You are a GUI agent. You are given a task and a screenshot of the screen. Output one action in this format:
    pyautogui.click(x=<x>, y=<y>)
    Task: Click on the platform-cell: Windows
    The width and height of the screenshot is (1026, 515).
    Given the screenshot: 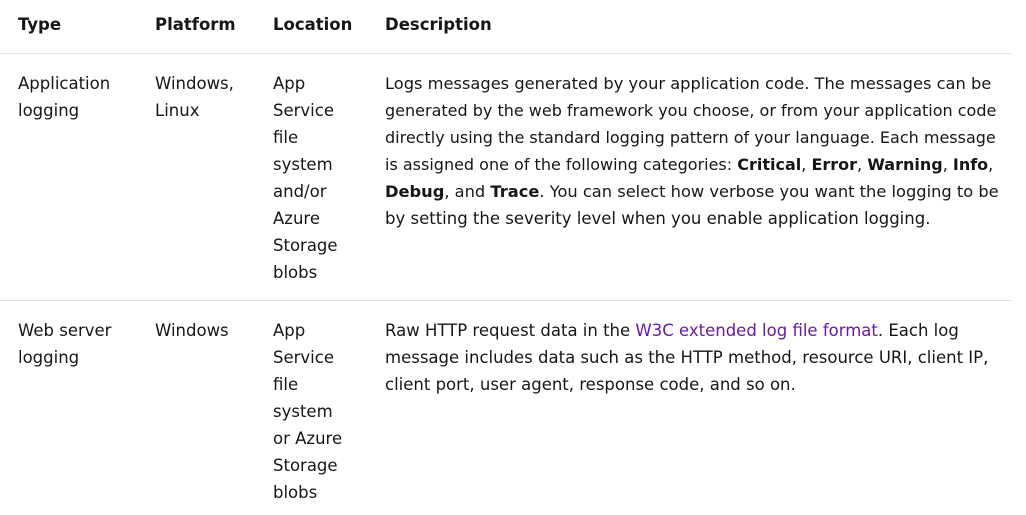 What is the action you would take?
    pyautogui.click(x=205, y=330)
    